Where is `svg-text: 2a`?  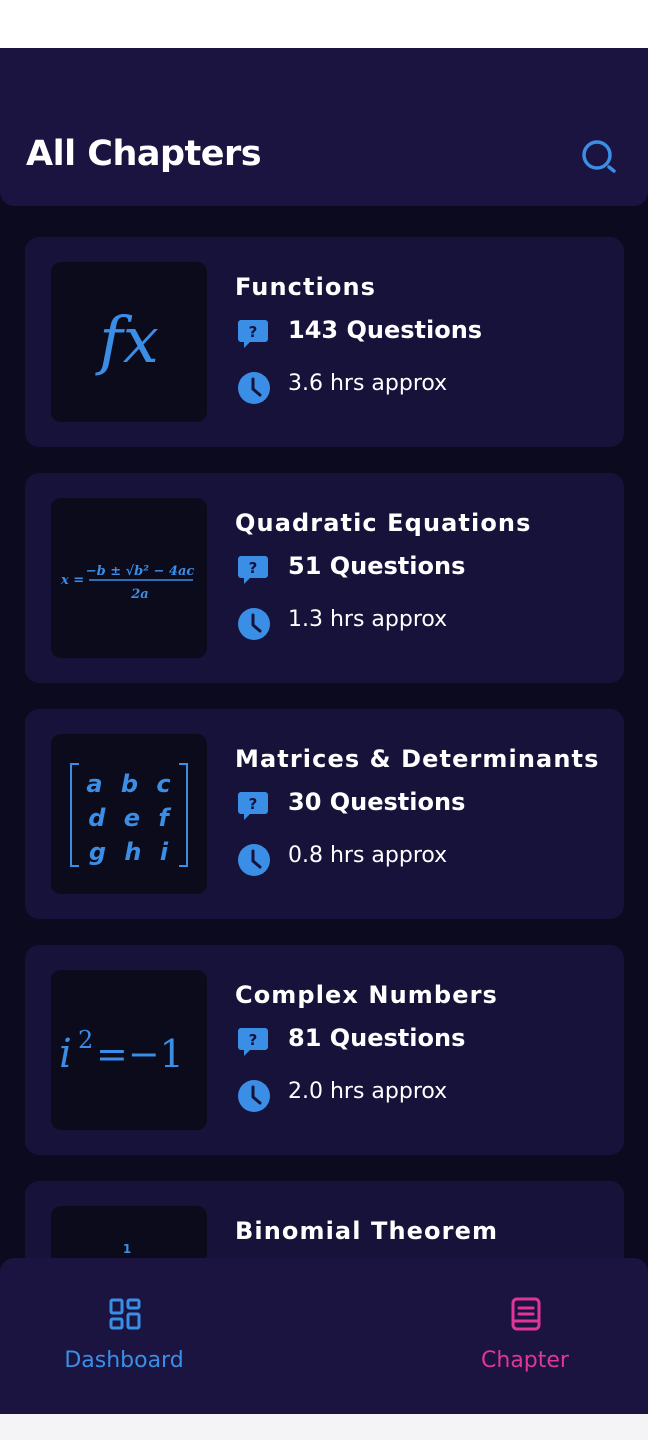
svg-text: 2a is located at coordinates (139, 594).